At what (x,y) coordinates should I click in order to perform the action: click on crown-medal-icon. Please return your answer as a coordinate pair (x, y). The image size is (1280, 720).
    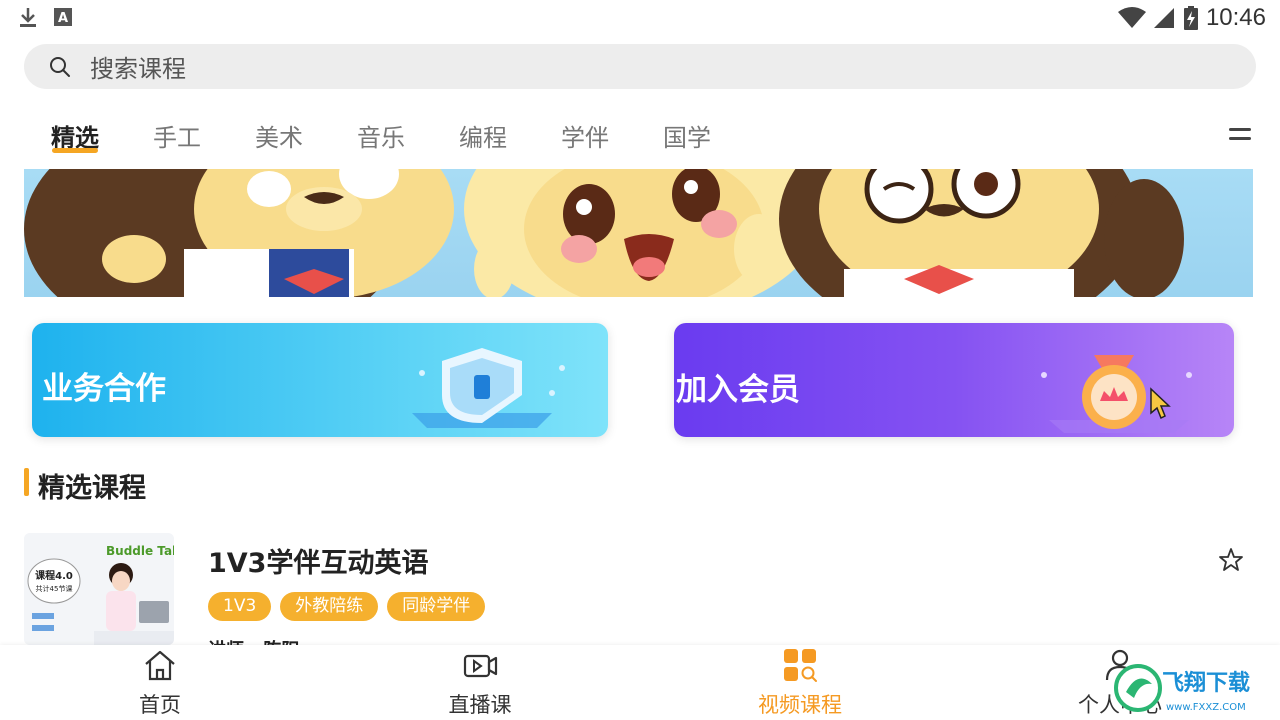
    Looking at the image, I should click on (1116, 394).